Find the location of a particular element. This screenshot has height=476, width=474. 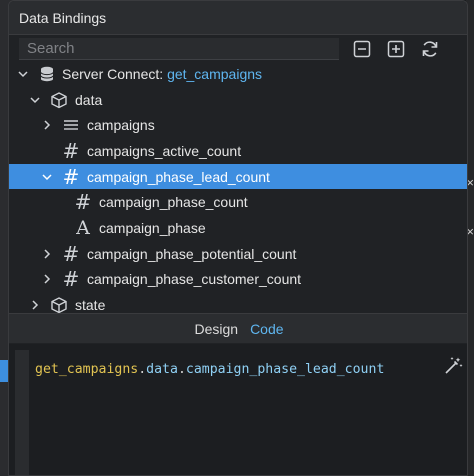

tree-item-campaign-phase-count: # campaign_phase_count is located at coordinates (238, 202).